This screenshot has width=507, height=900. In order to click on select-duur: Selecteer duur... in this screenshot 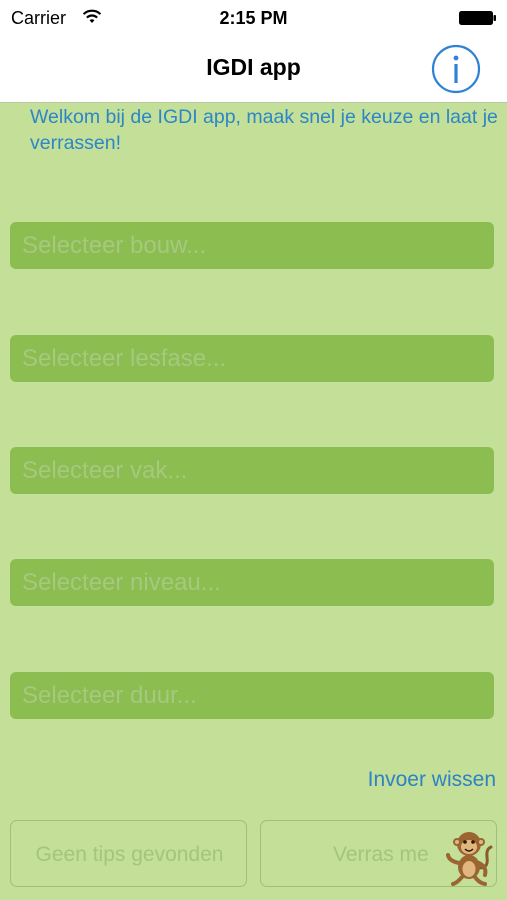, I will do `click(252, 695)`.